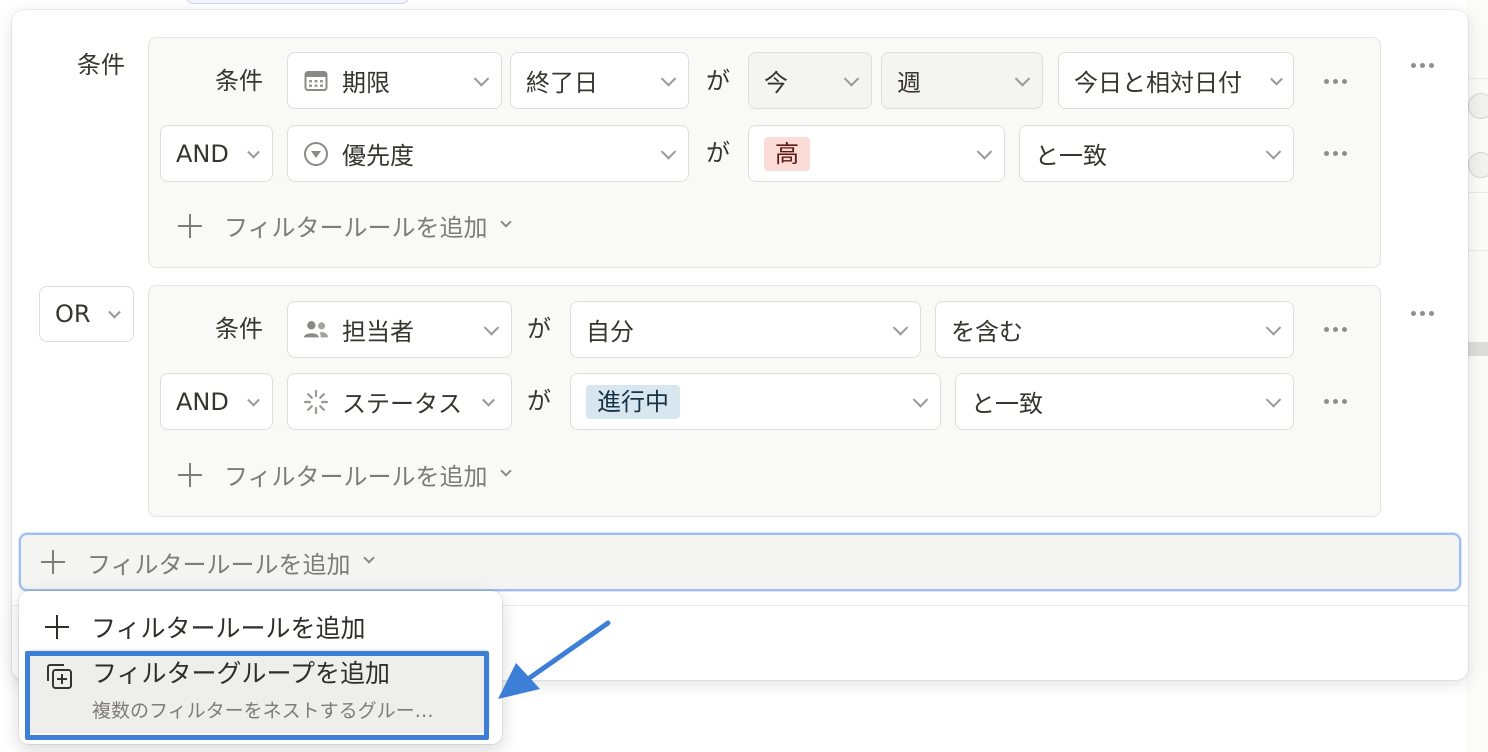  What do you see at coordinates (1422, 65) in the screenshot?
I see `group1-more-icon` at bounding box center [1422, 65].